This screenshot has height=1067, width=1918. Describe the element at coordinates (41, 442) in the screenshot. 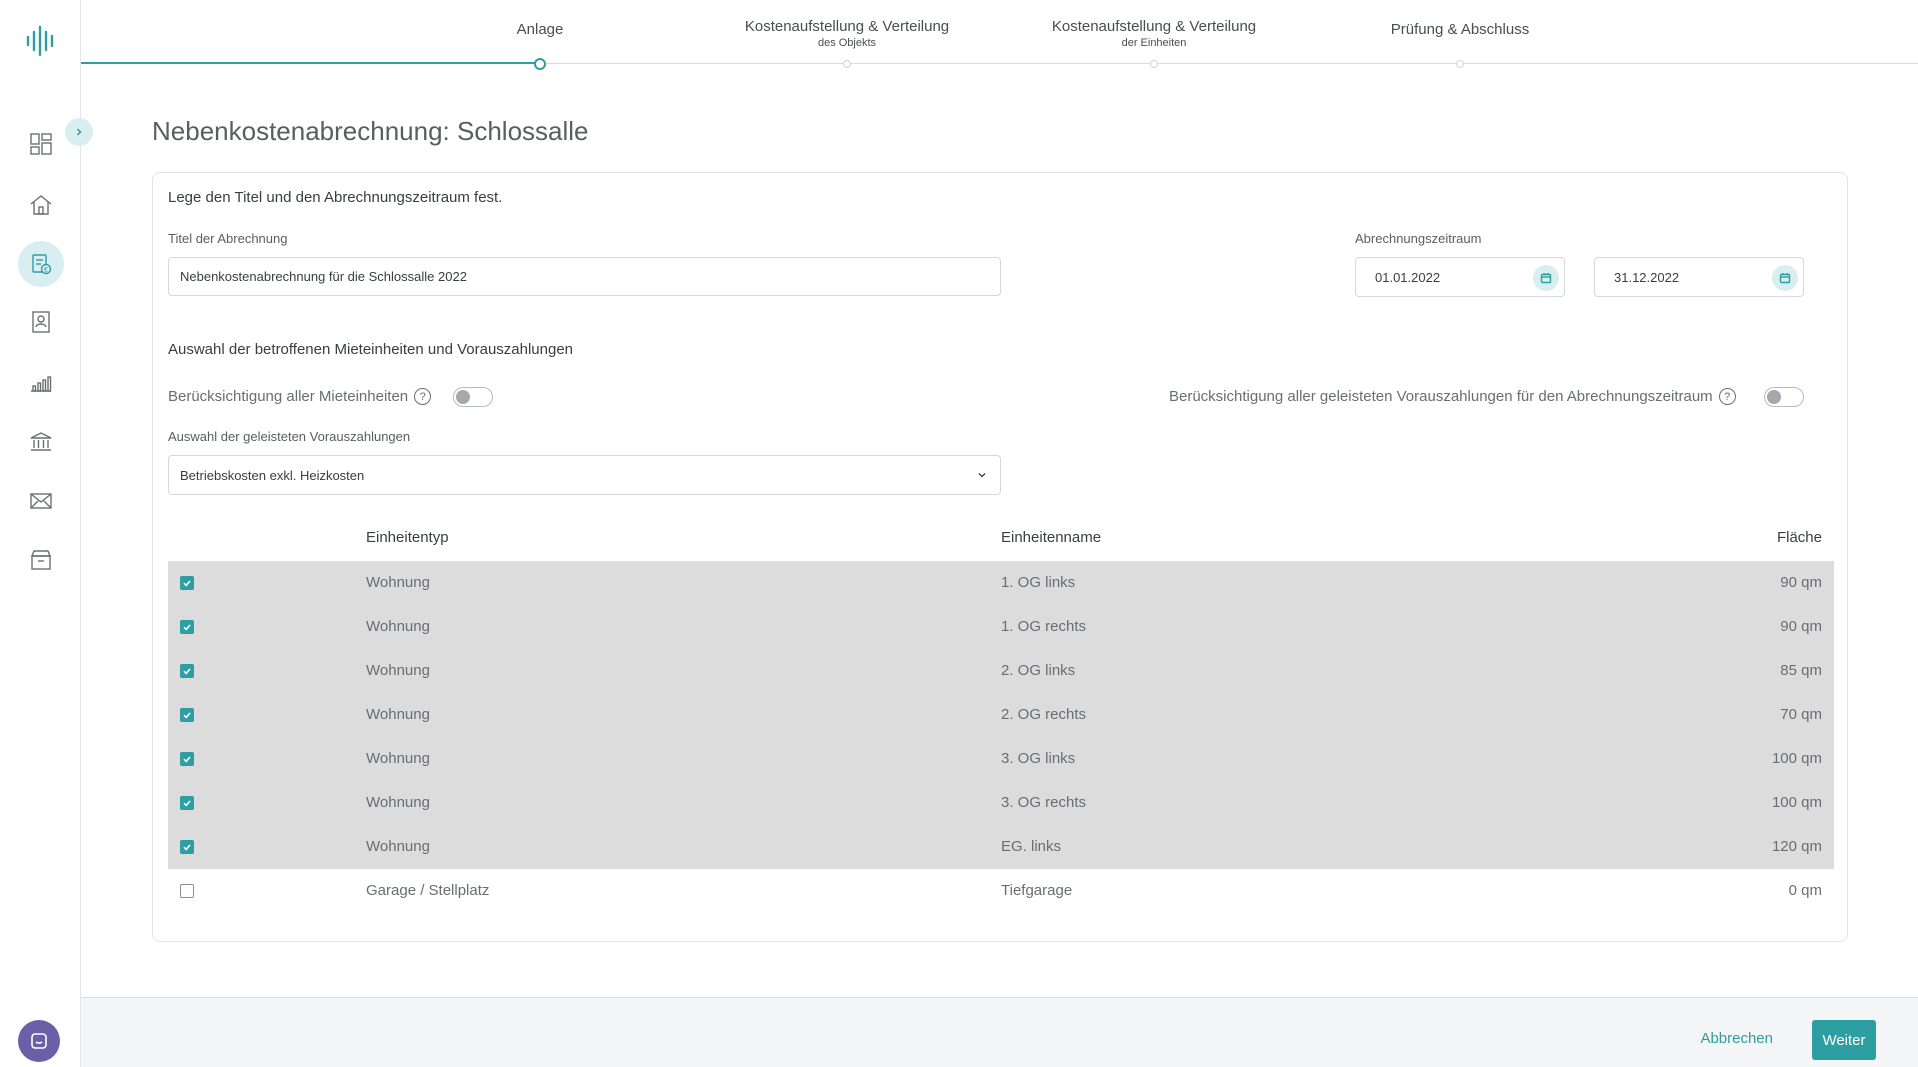

I see `bank-icon` at that location.